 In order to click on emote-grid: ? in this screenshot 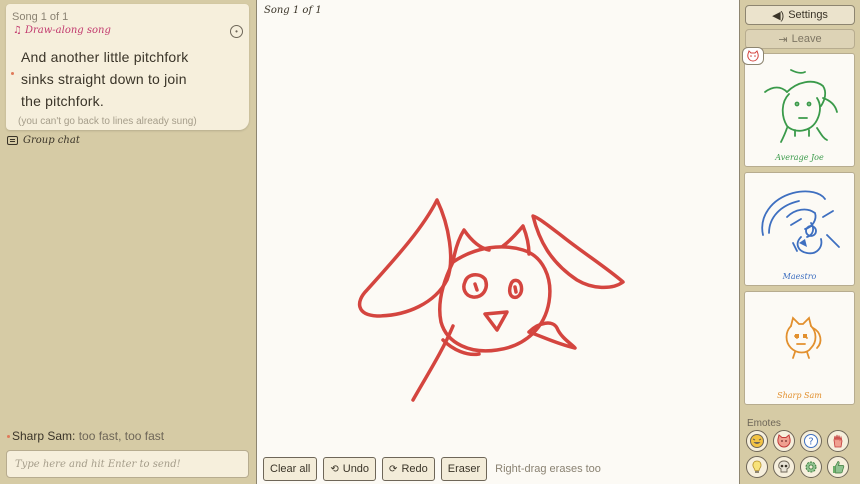, I will do `click(802, 454)`.